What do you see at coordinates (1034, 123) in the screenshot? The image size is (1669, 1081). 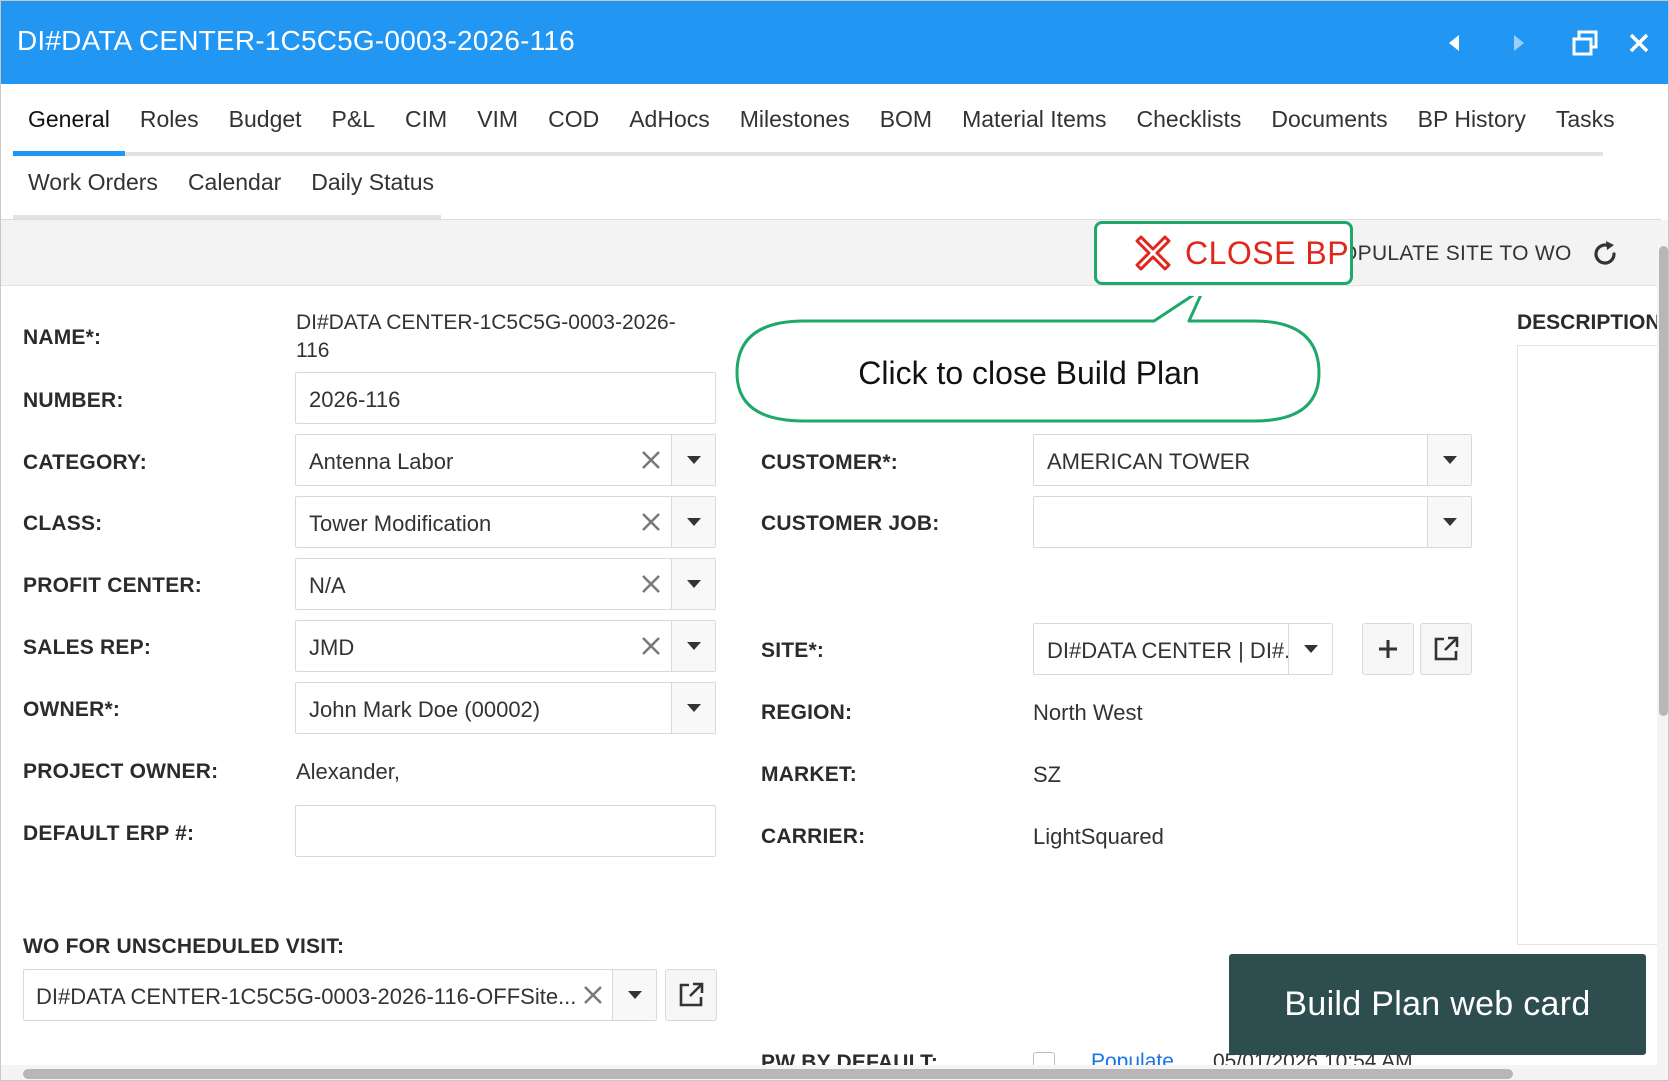 I see `tab-material-items: Material Items` at bounding box center [1034, 123].